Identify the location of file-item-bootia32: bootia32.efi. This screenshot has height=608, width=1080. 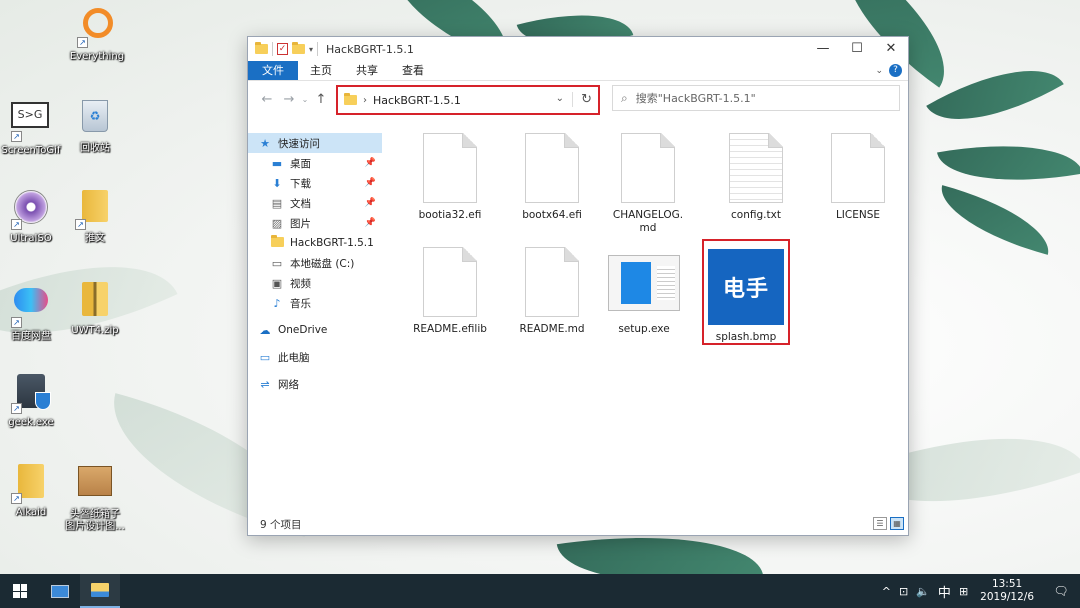
(450, 177).